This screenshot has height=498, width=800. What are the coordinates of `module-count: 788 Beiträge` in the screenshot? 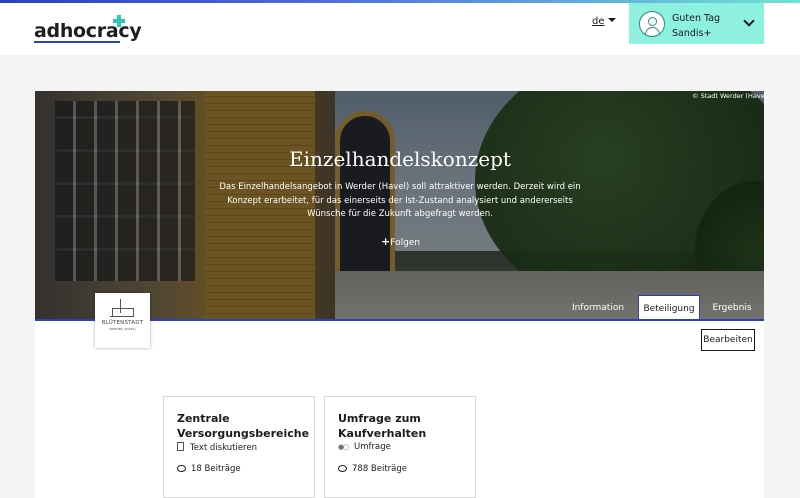 It's located at (372, 469).